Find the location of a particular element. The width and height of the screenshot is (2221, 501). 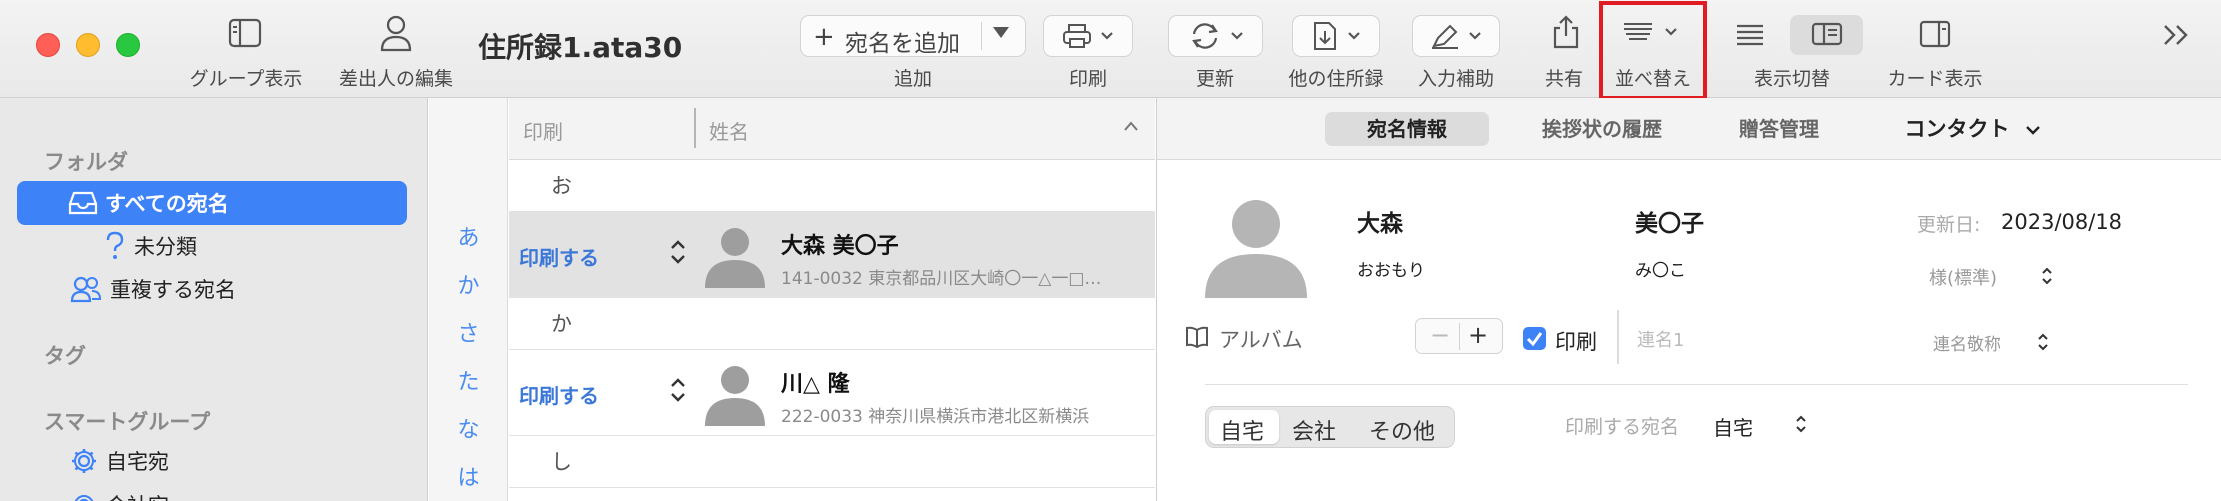

index-letter: か is located at coordinates (468, 284).